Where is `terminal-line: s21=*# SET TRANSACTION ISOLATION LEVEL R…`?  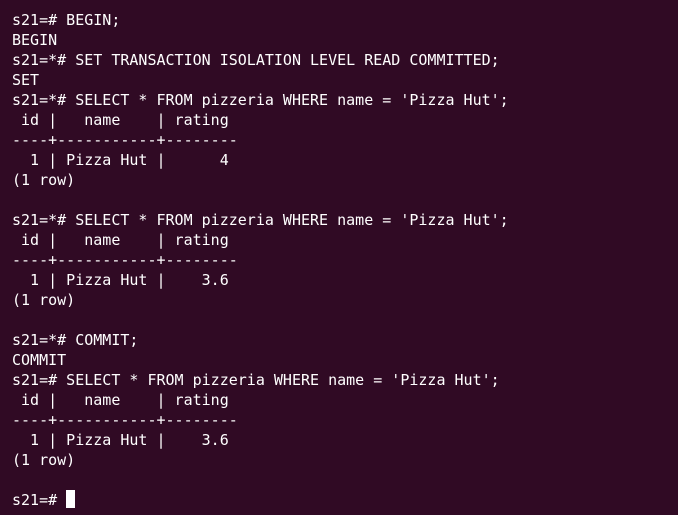 terminal-line: s21=*# SET TRANSACTION ISOLATION LEVEL R… is located at coordinates (256, 60).